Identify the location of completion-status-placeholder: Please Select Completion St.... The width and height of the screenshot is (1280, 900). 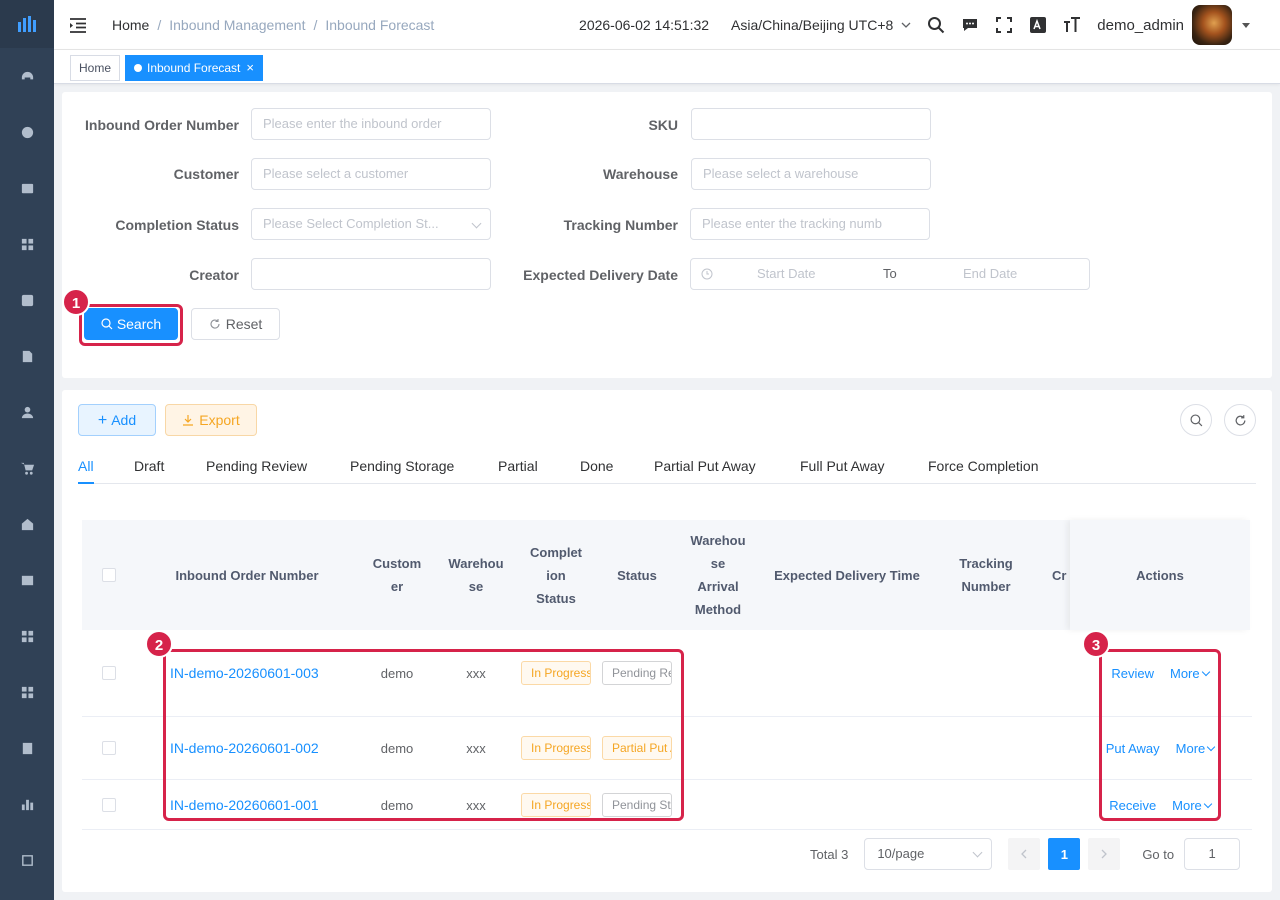
(351, 223).